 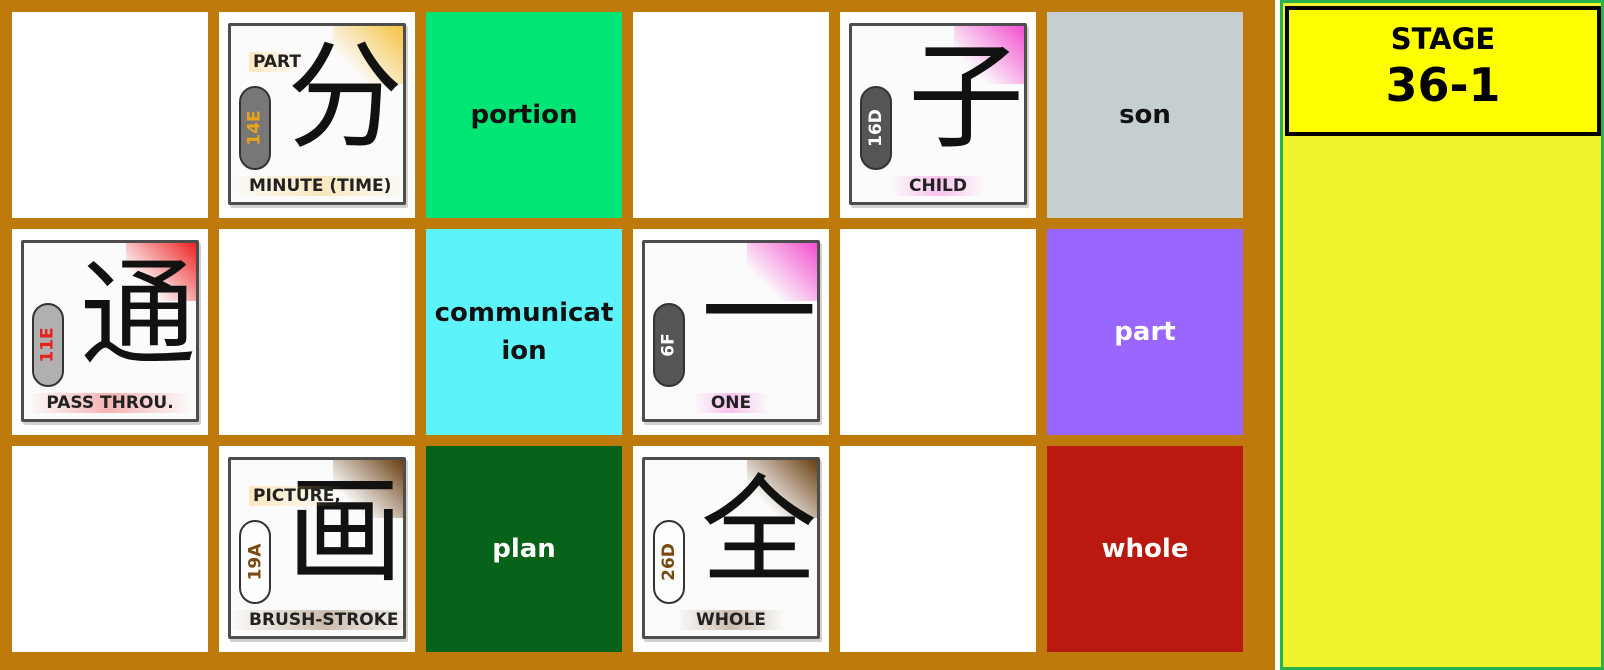 I want to click on word-tile: whole, so click(x=1145, y=549).